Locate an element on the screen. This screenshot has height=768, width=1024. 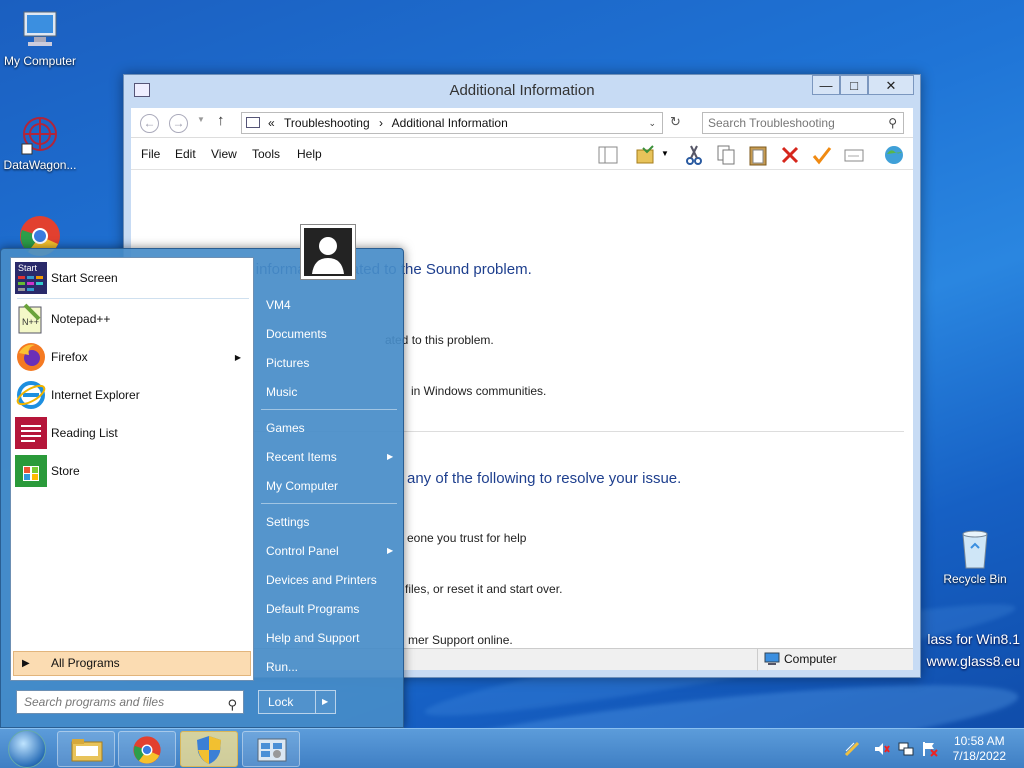
folder-options-icon is located at coordinates (646, 155).